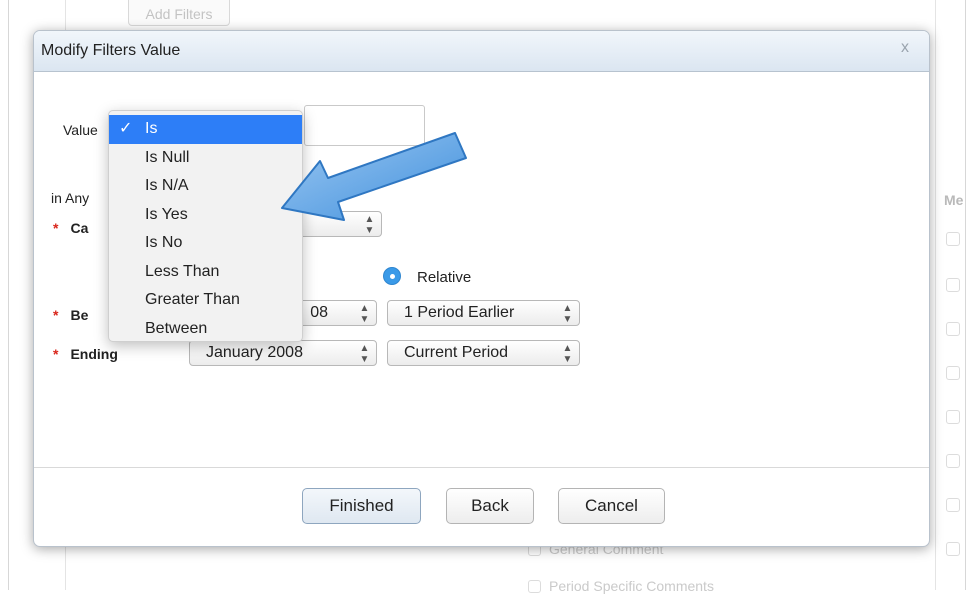 The image size is (974, 594). What do you see at coordinates (481, 467) in the screenshot?
I see `footer-divider` at bounding box center [481, 467].